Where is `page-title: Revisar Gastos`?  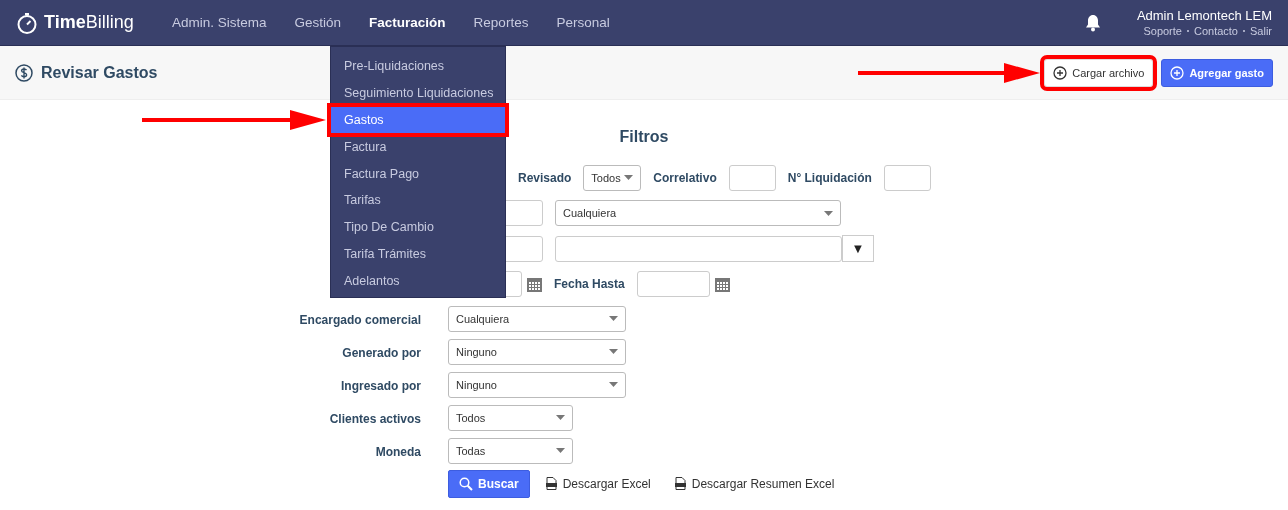 page-title: Revisar Gastos is located at coordinates (99, 72).